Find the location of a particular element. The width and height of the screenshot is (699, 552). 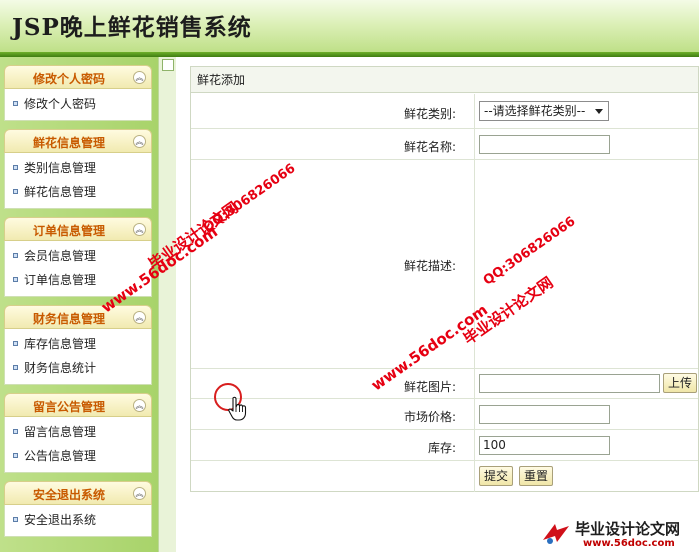

category-select: --请选择鲜花类别-- is located at coordinates (544, 111).